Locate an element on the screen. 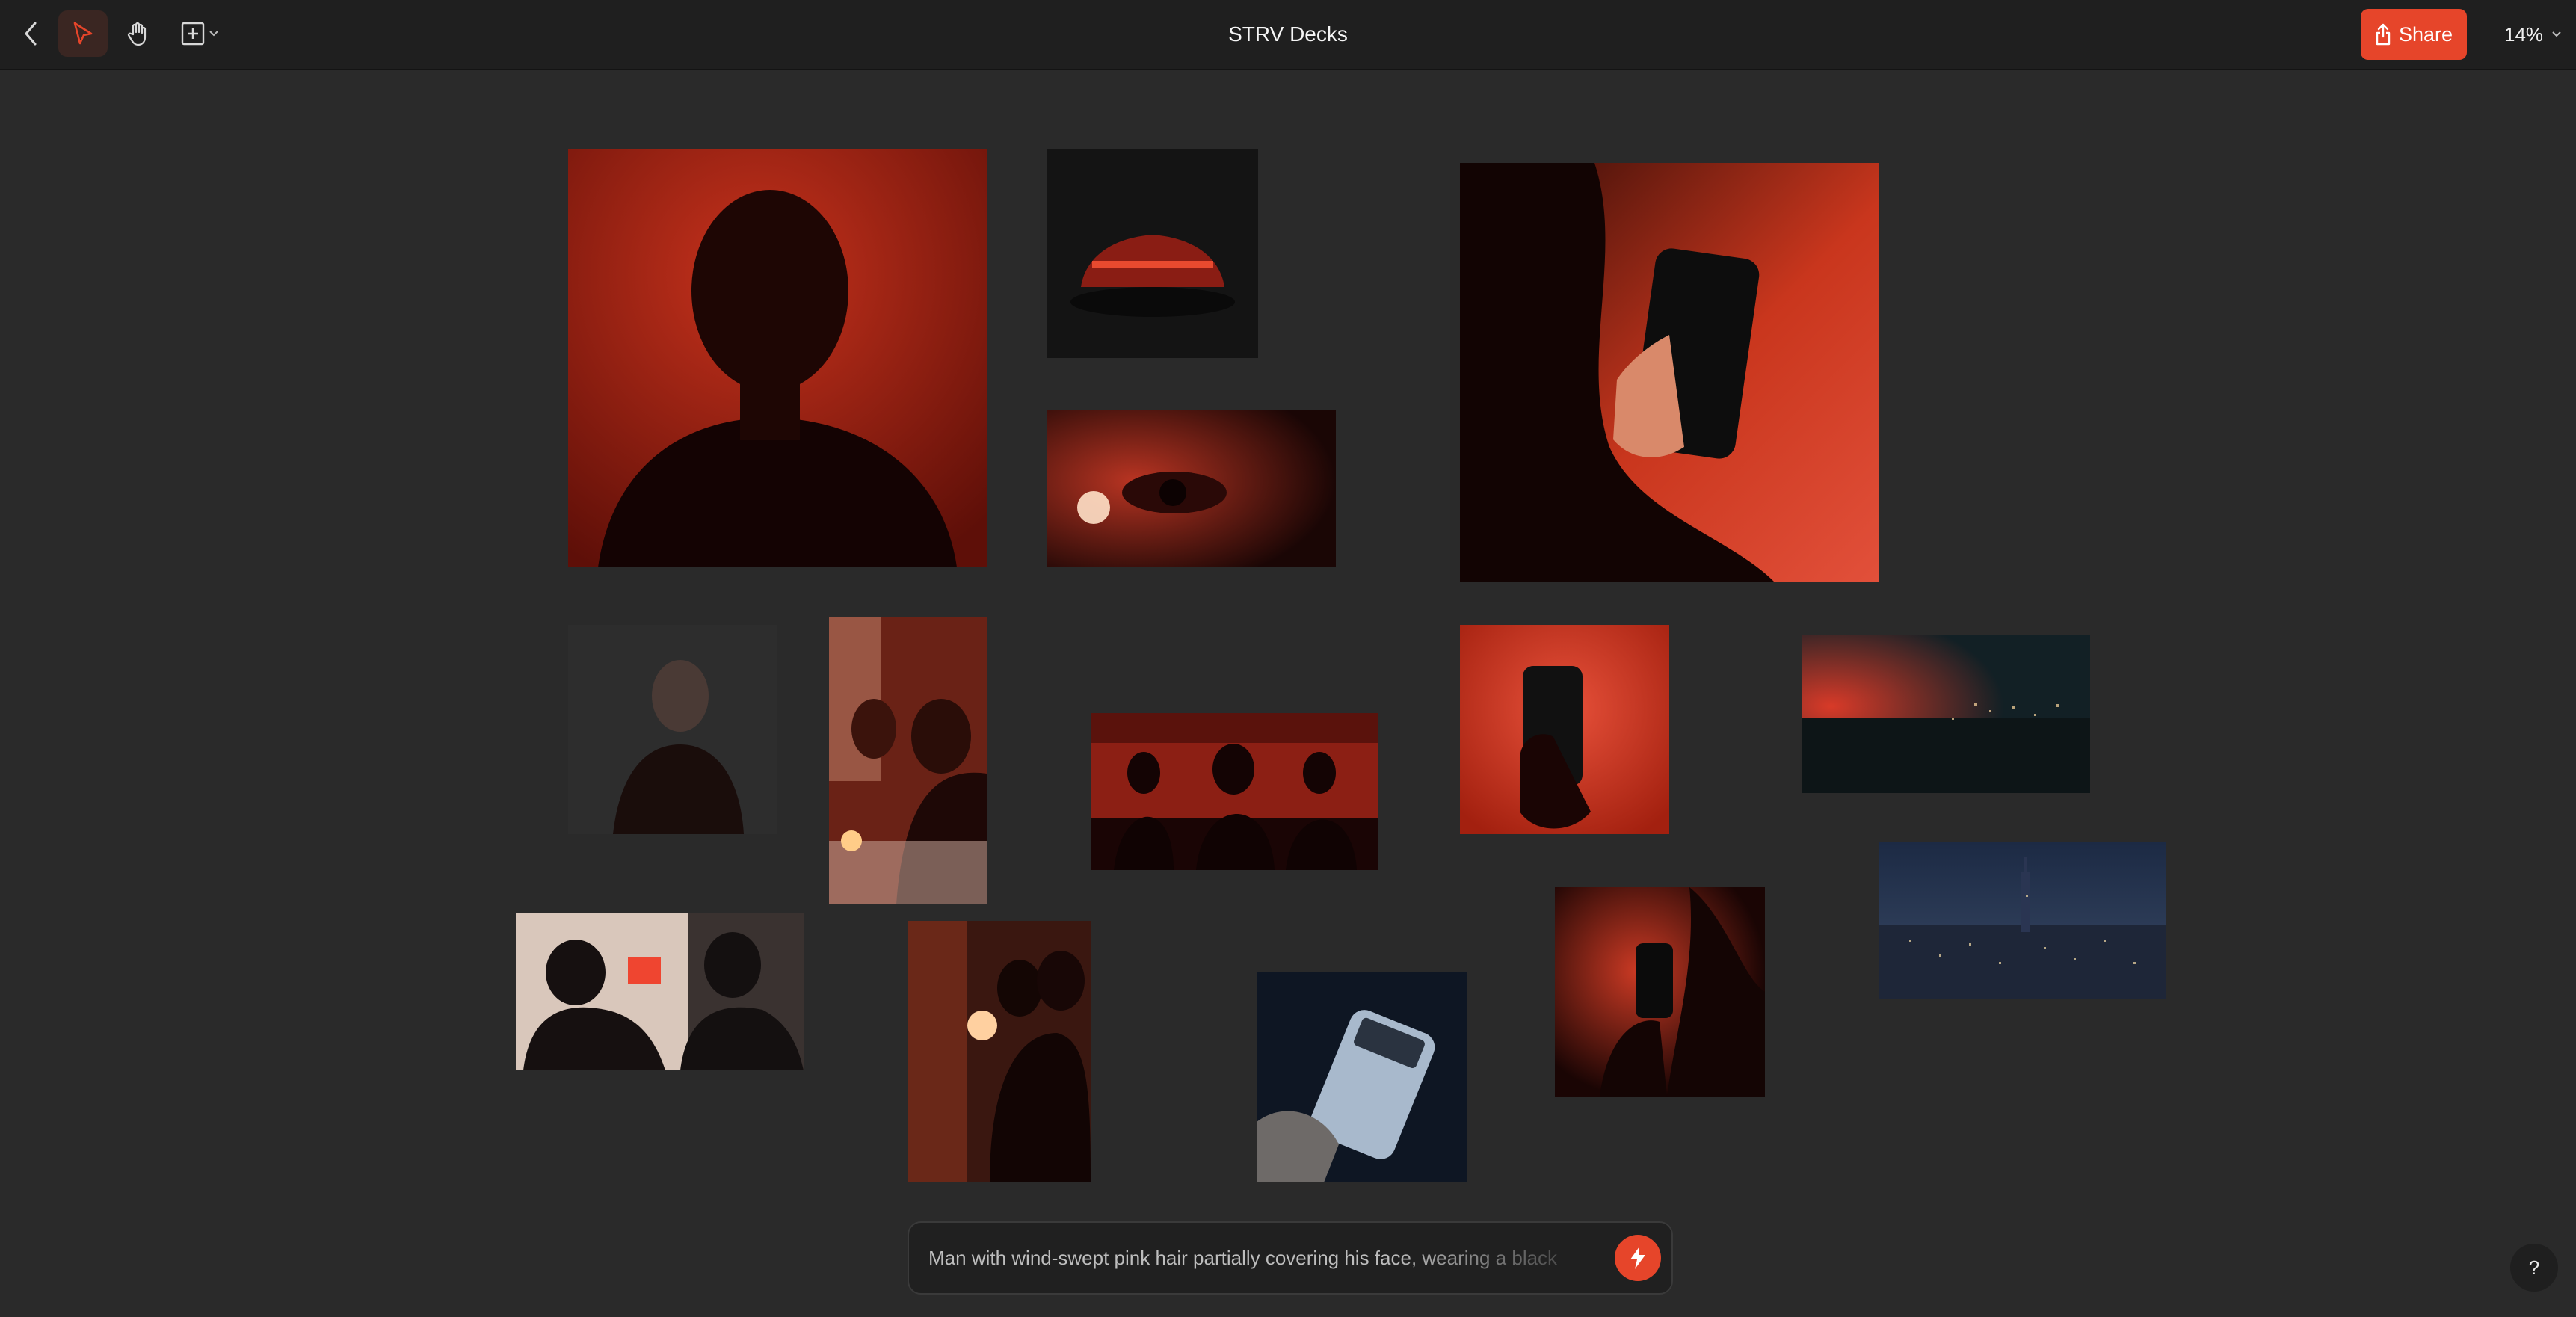  select-tool-button is located at coordinates (83, 33).